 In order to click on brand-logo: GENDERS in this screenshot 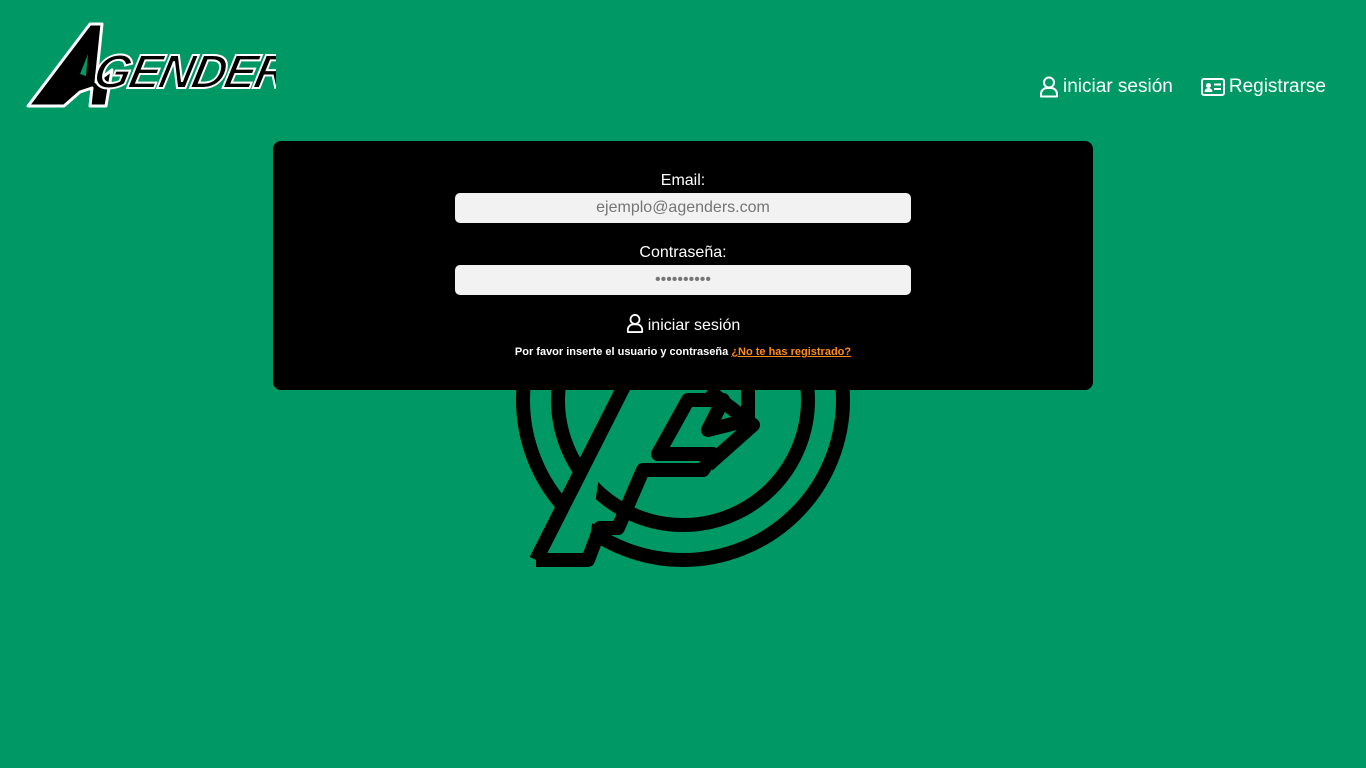, I will do `click(175, 64)`.